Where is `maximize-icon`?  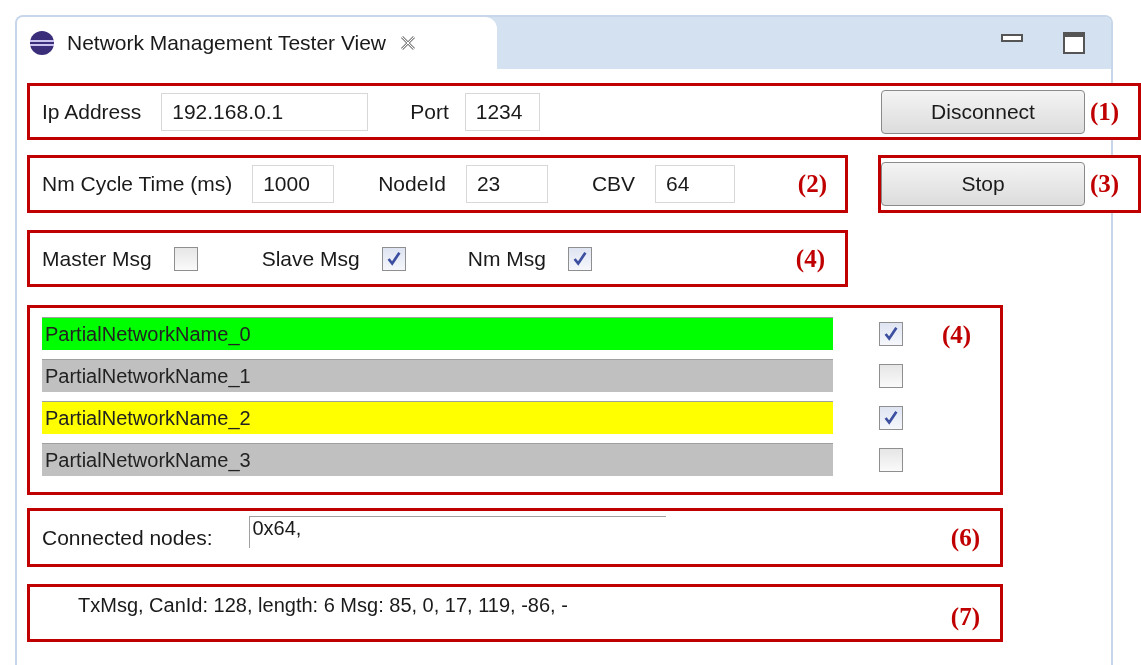 maximize-icon is located at coordinates (1074, 43).